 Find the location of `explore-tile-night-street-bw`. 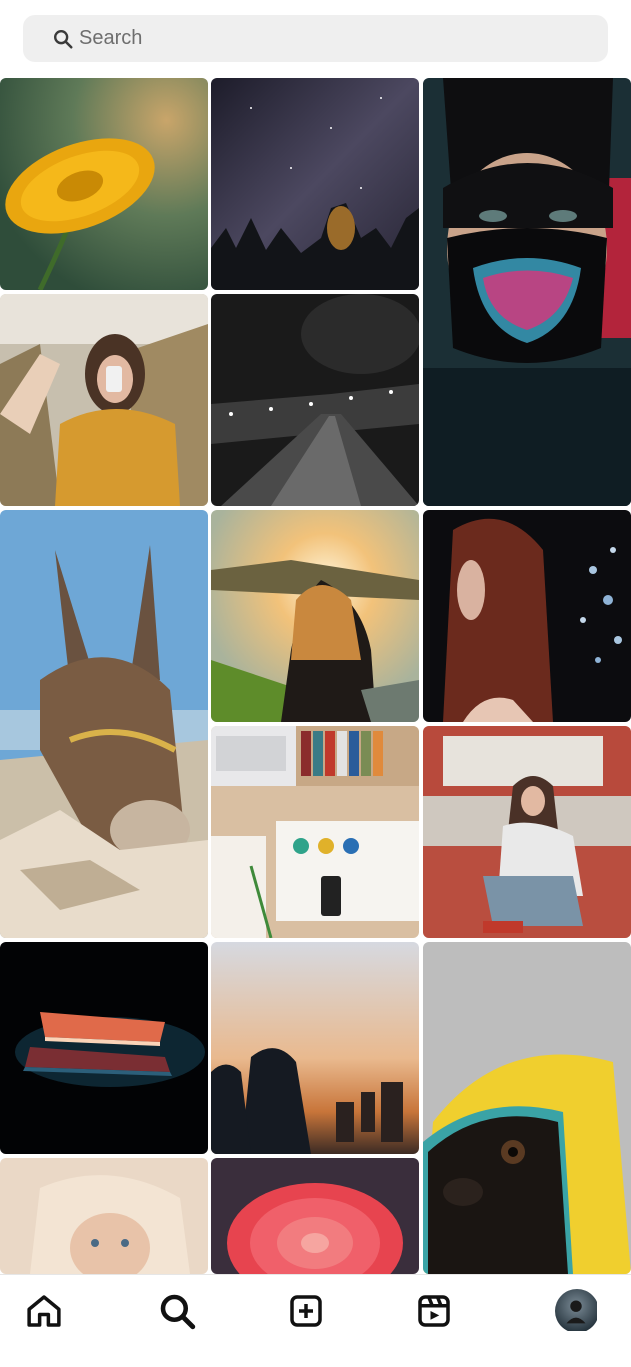

explore-tile-night-street-bw is located at coordinates (315, 400).